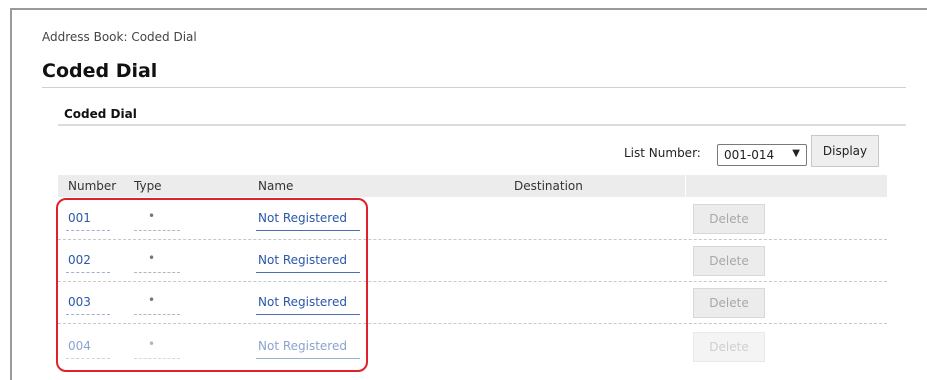 The image size is (927, 380). What do you see at coordinates (11, 194) in the screenshot?
I see `window-frame-left` at bounding box center [11, 194].